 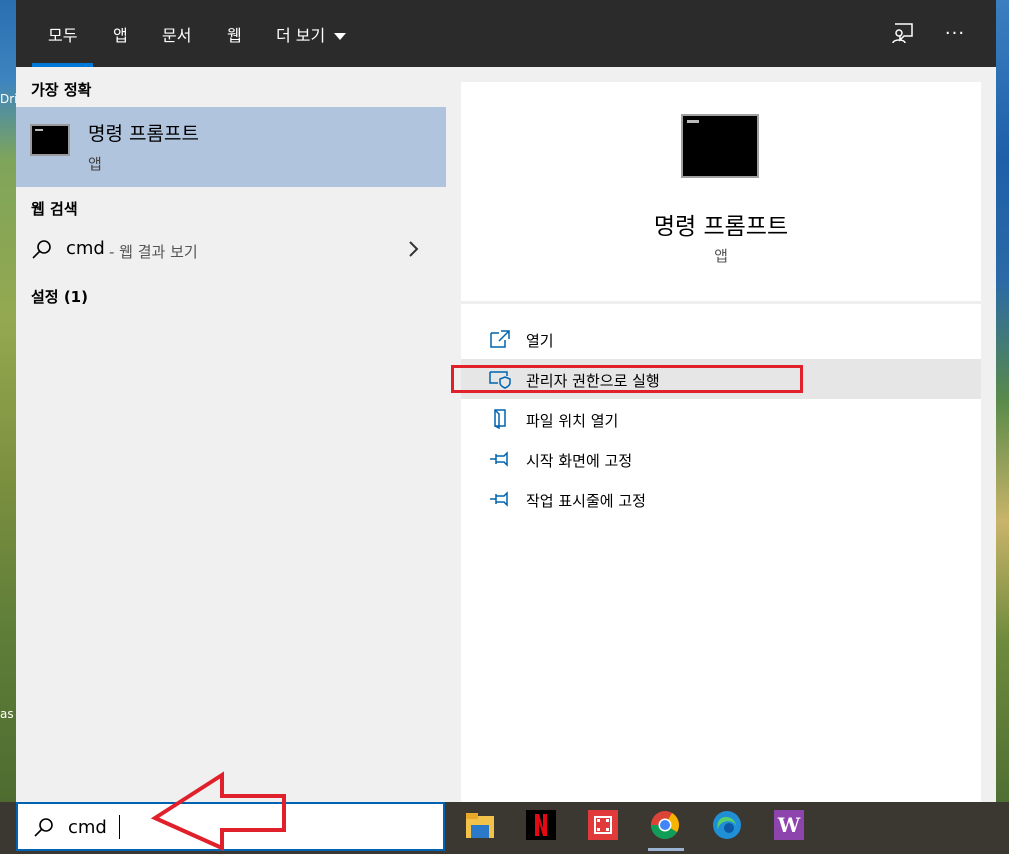 I want to click on best-match-title: 명령 프롬프트, so click(x=143, y=134).